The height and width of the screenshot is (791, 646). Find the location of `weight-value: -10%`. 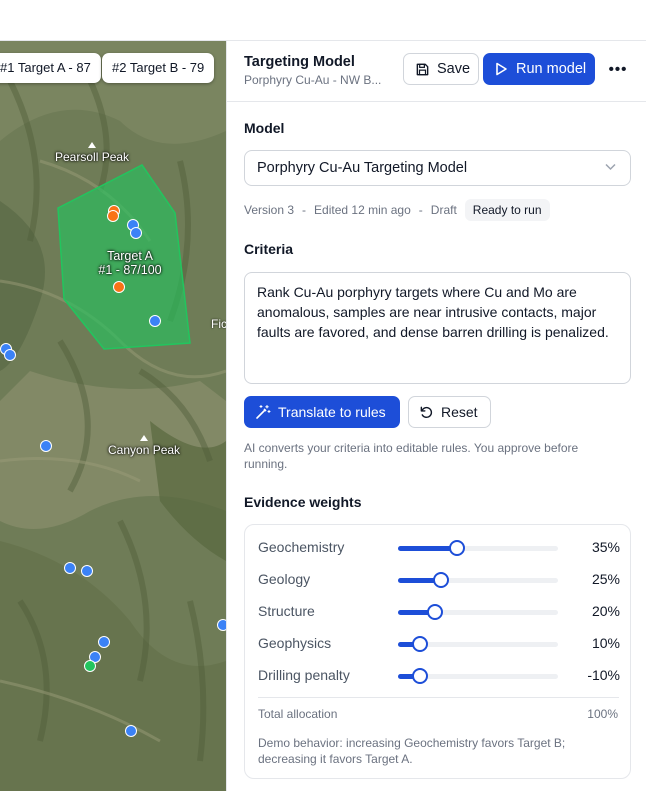

weight-value: -10% is located at coordinates (603, 675).